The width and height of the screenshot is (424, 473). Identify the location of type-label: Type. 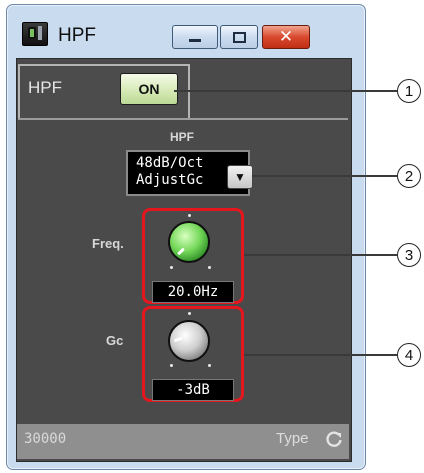
(292, 438).